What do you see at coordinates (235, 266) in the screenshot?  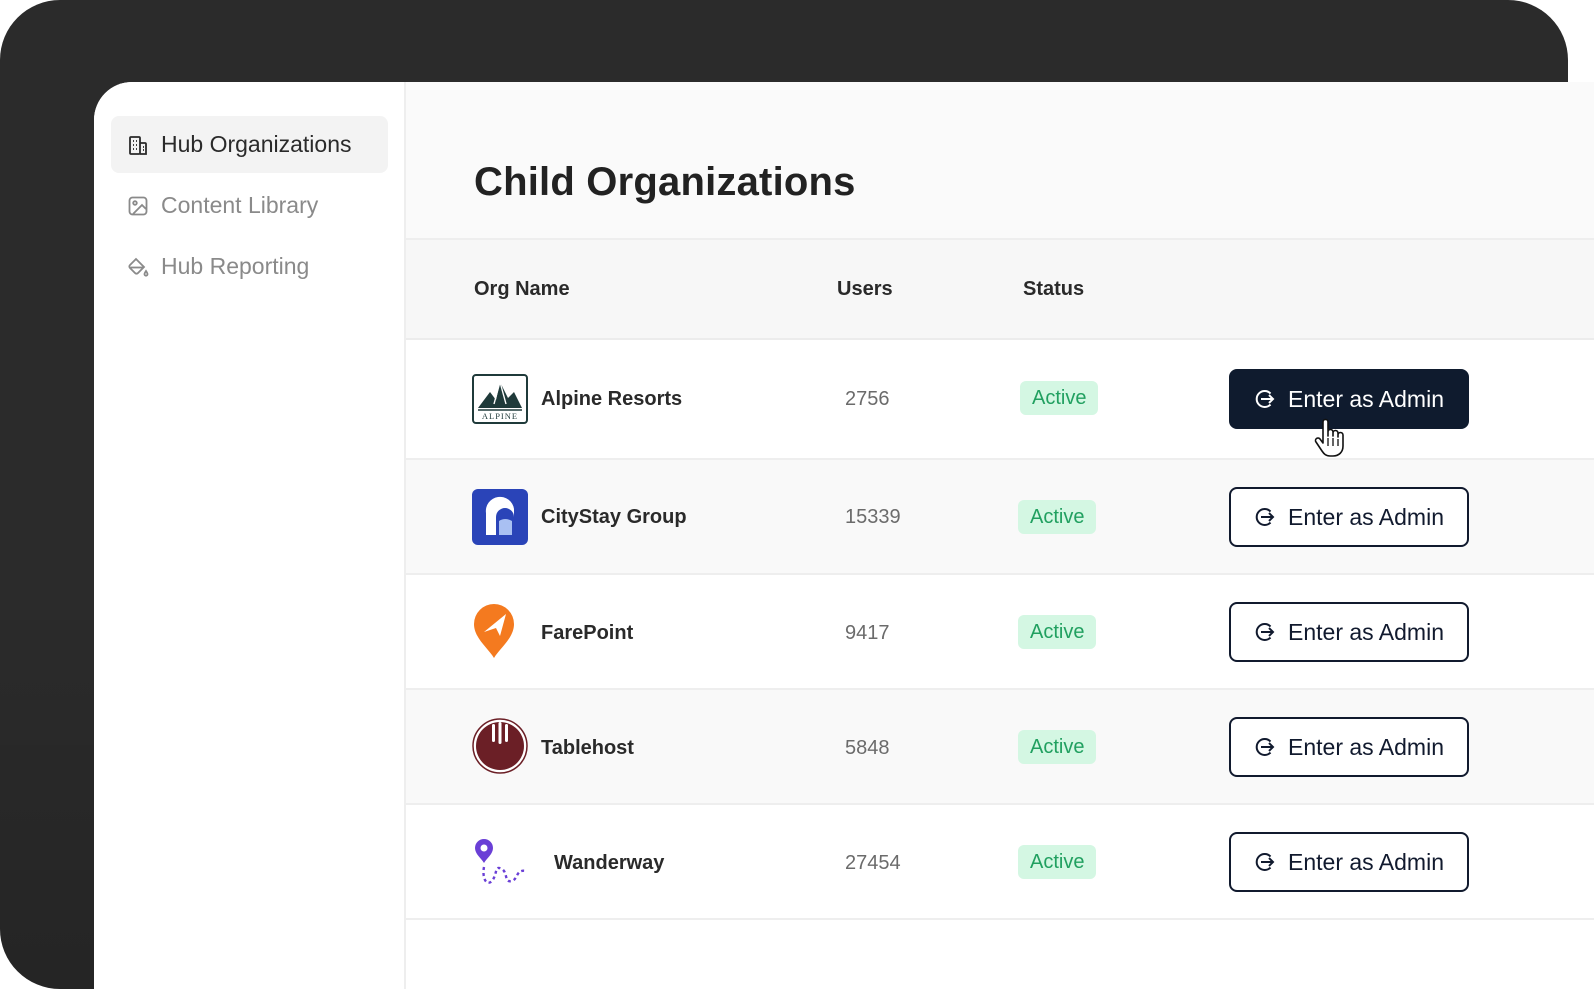 I see `sidebar-item-label: Hub Reporting` at bounding box center [235, 266].